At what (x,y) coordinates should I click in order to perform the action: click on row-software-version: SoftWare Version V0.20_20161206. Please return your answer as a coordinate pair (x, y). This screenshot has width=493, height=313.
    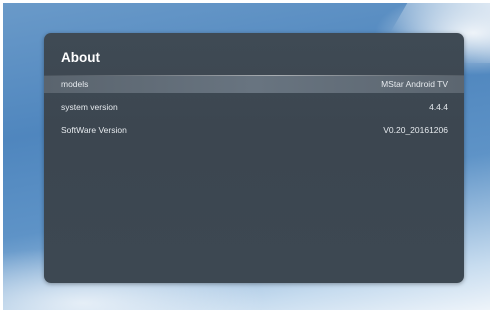
    Looking at the image, I should click on (254, 130).